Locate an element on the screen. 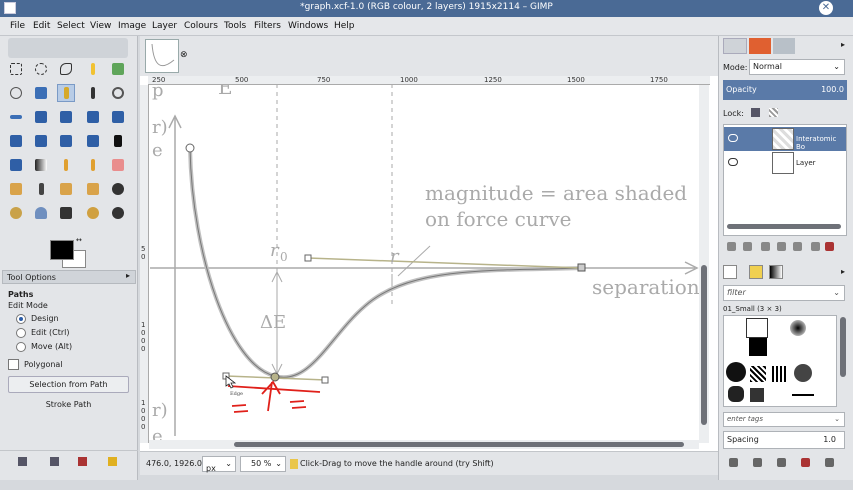 This screenshot has height=490, width=853. smudge-tool-icon is located at coordinates (118, 189).